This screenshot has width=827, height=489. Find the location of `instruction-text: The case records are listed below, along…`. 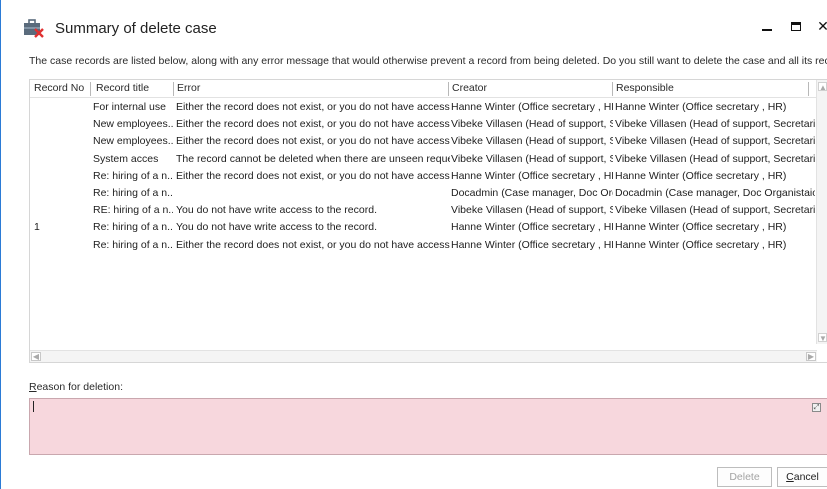

instruction-text: The case records are listed below, along… is located at coordinates (428, 61).